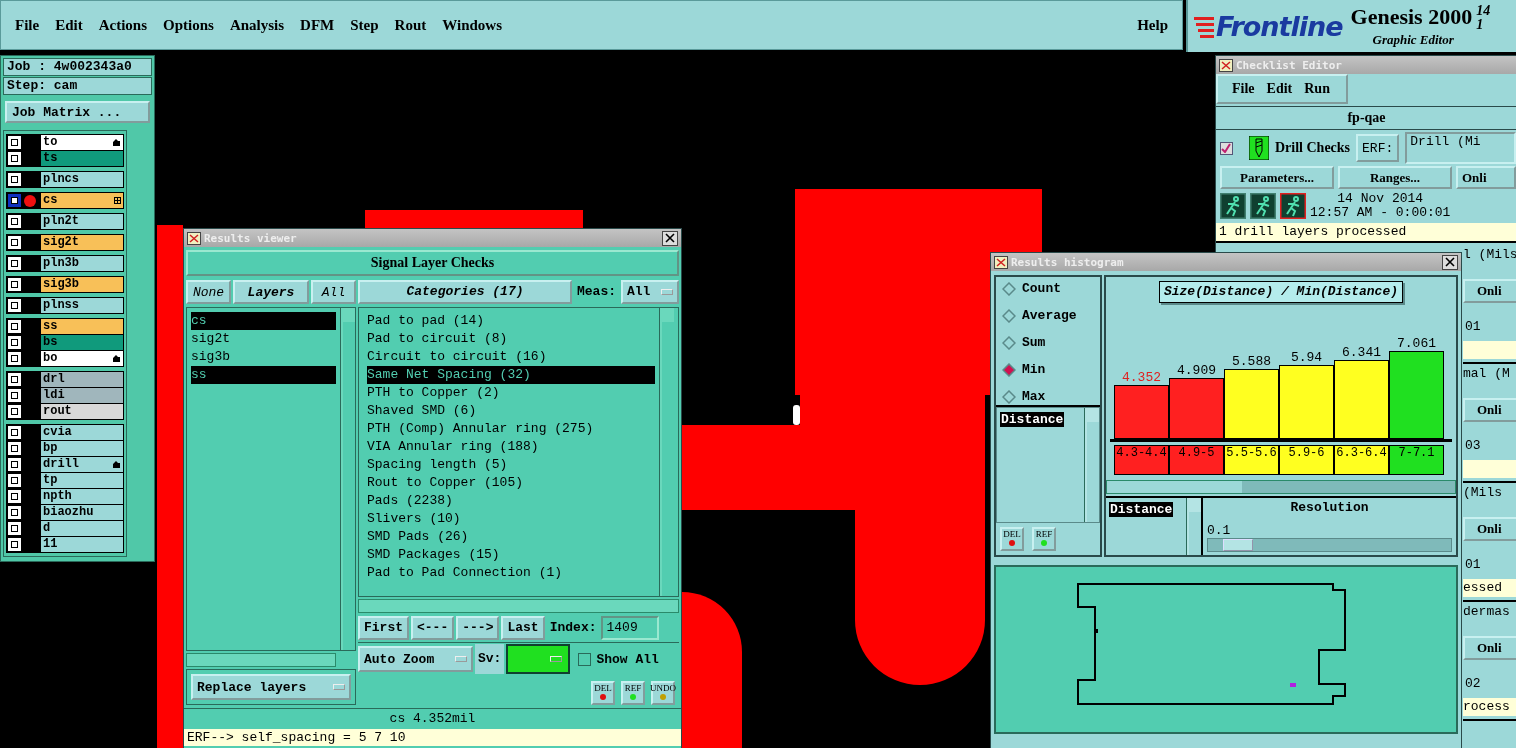 Image resolution: width=1516 pixels, height=748 pixels. I want to click on layer-item: sig2t, so click(82, 242).